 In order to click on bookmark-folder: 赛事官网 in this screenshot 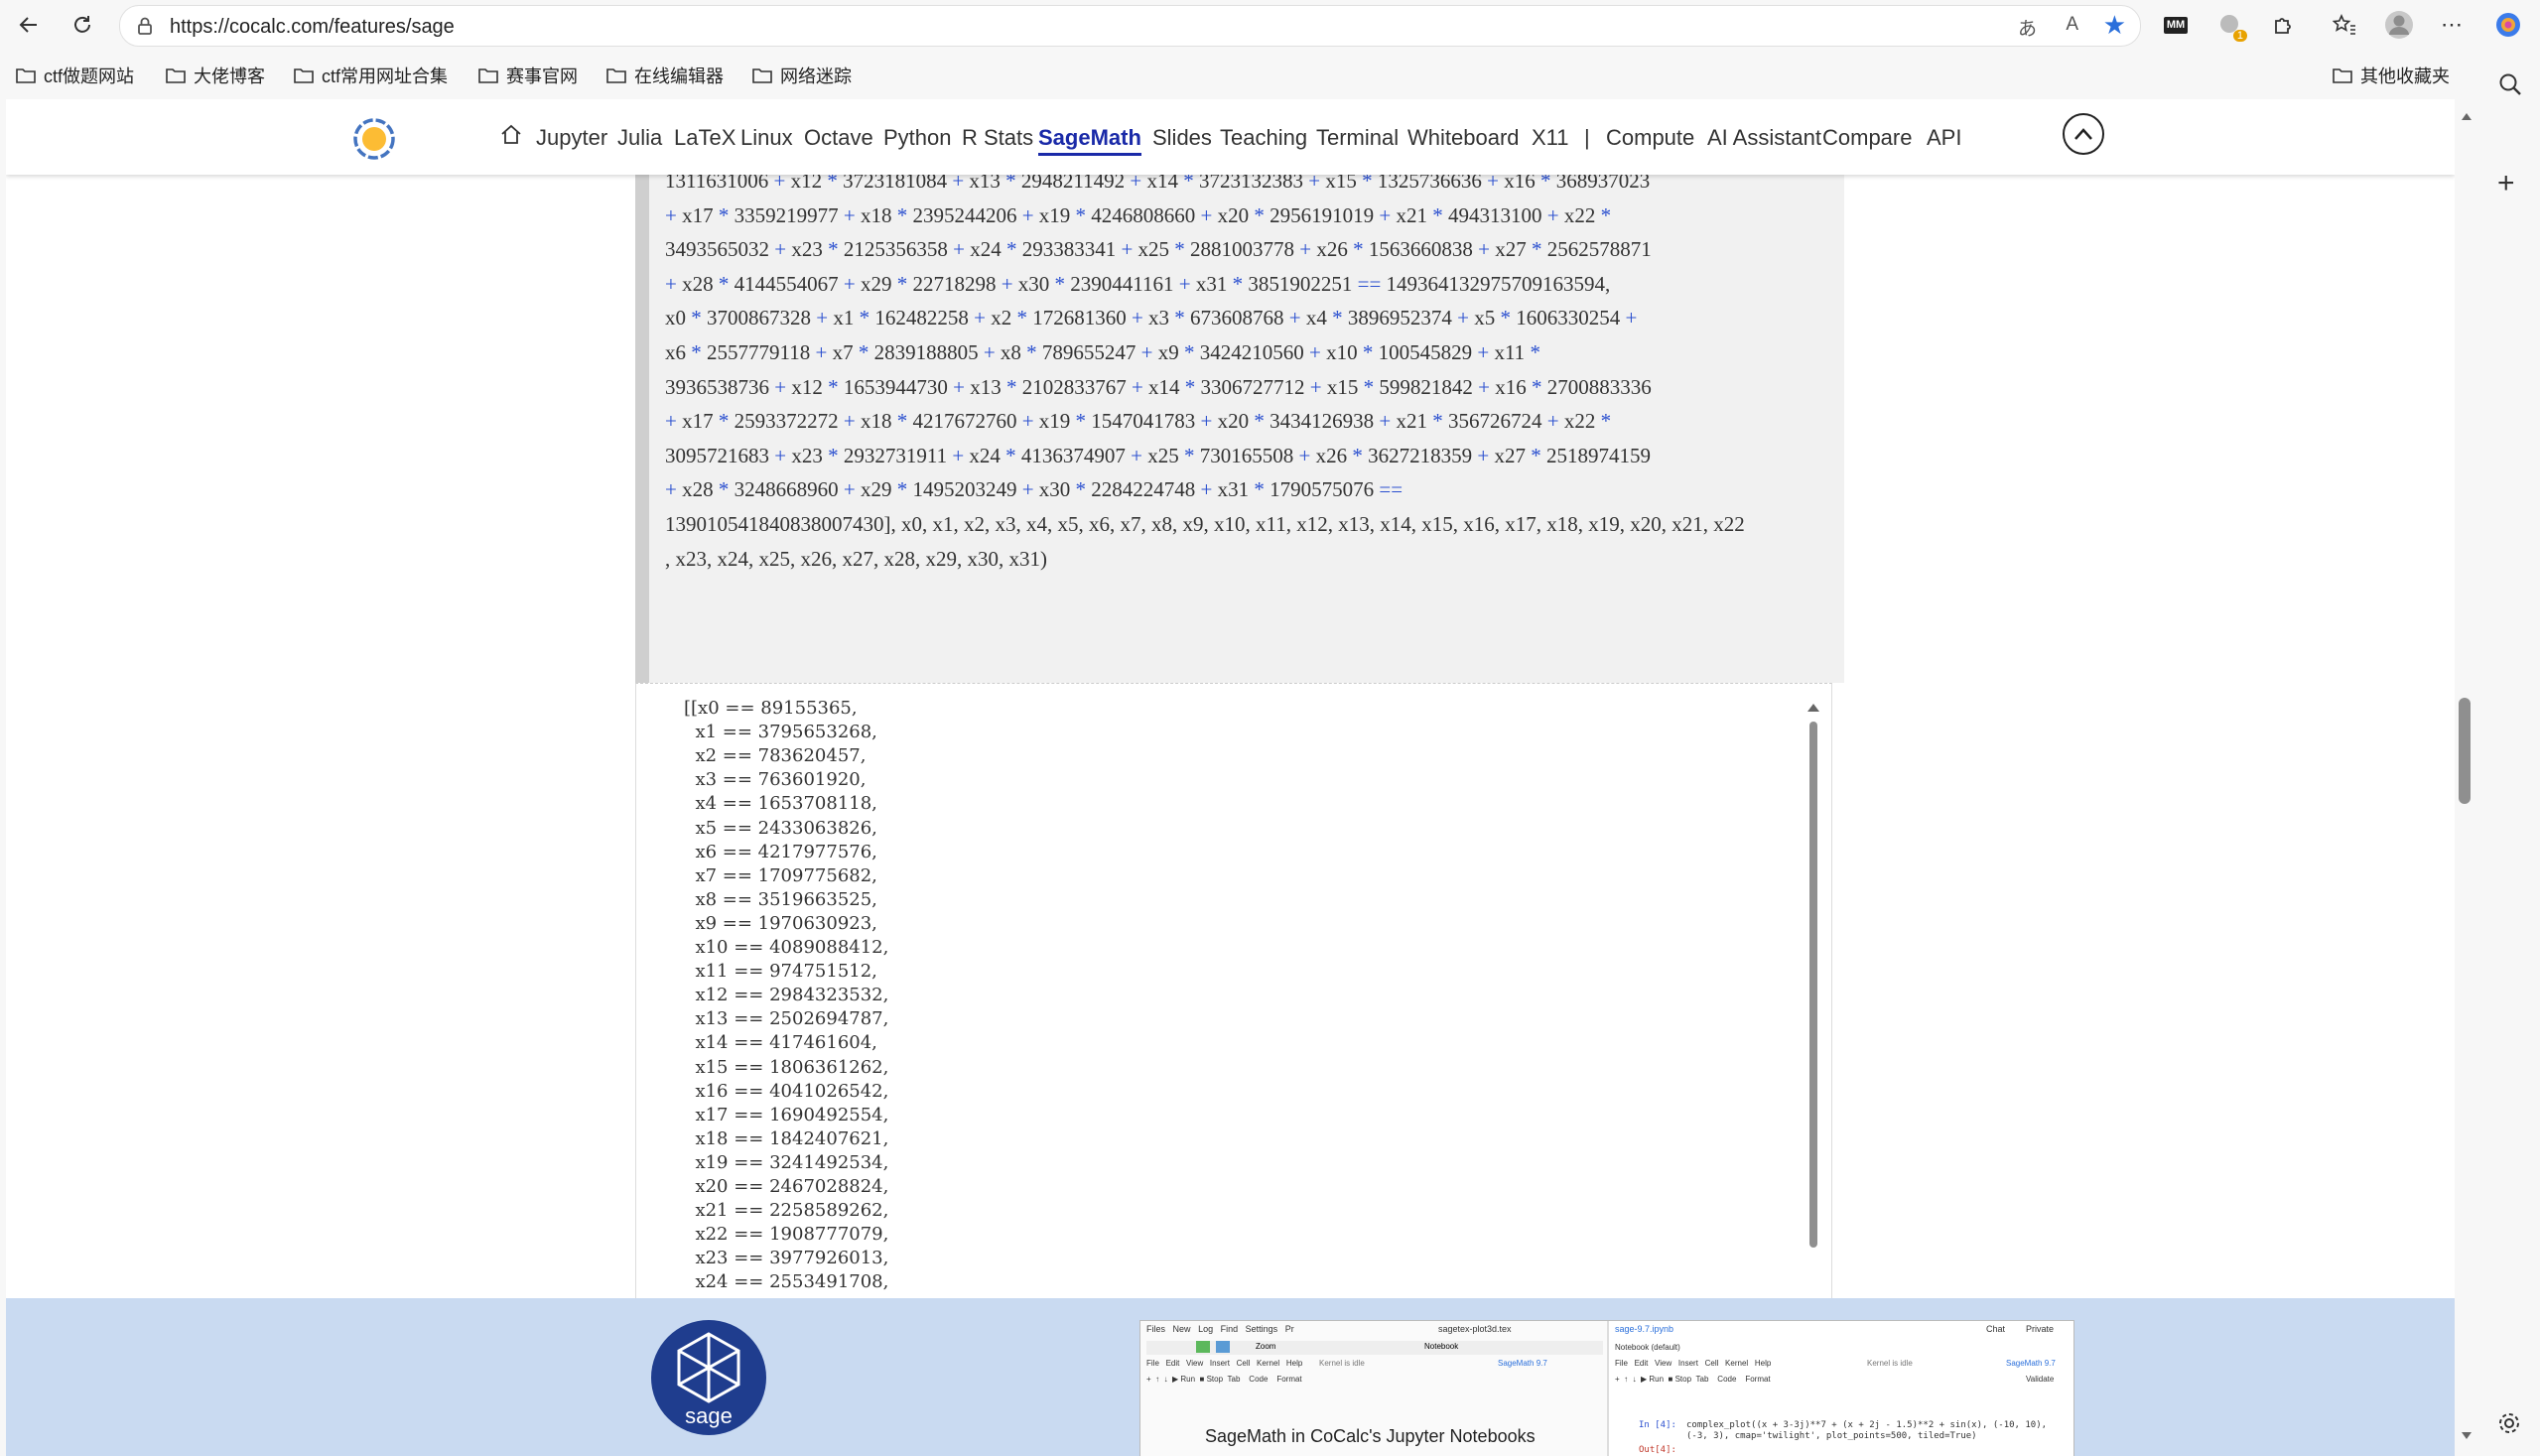, I will do `click(528, 75)`.